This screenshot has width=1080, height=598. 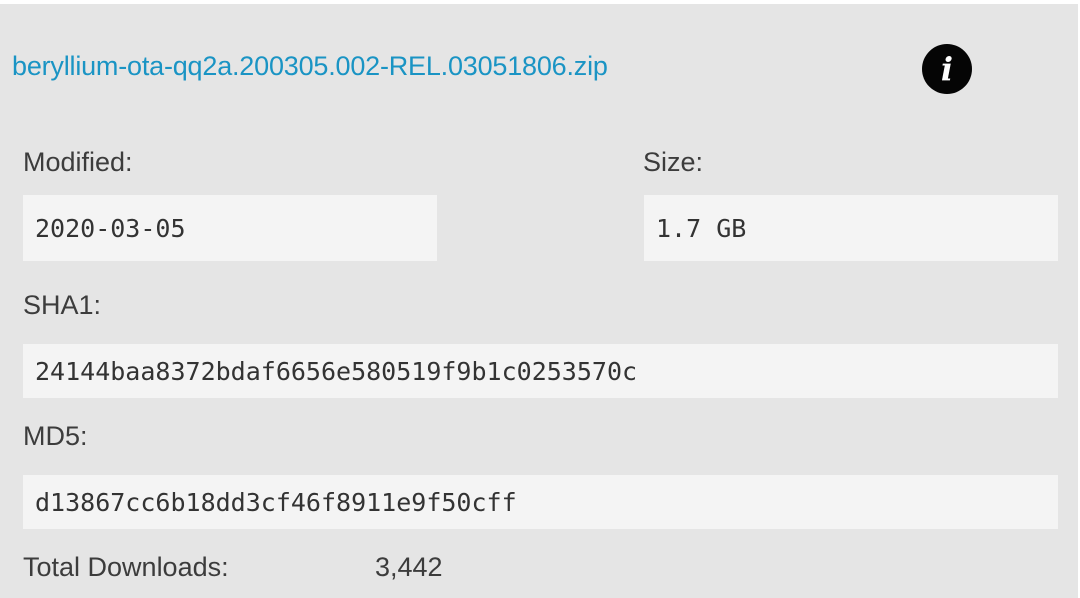 I want to click on sha1-field: 24144baa8372bdaf6656e580519f9b1c0253570c, so click(x=540, y=371).